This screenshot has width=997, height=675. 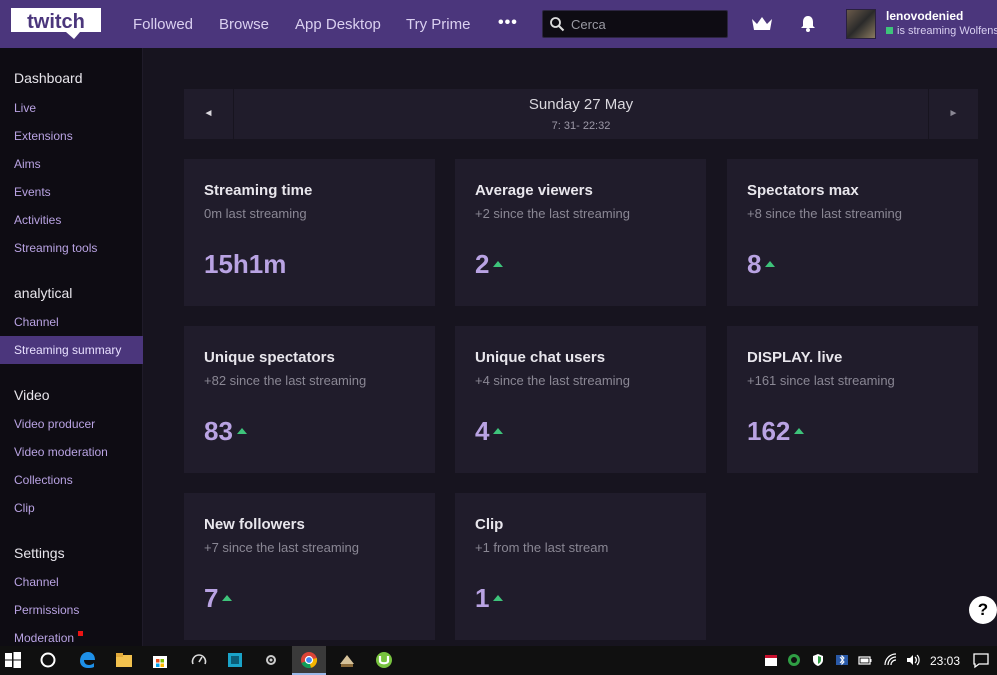 What do you see at coordinates (245, 264) in the screenshot?
I see `stat-value-text: 15h1m` at bounding box center [245, 264].